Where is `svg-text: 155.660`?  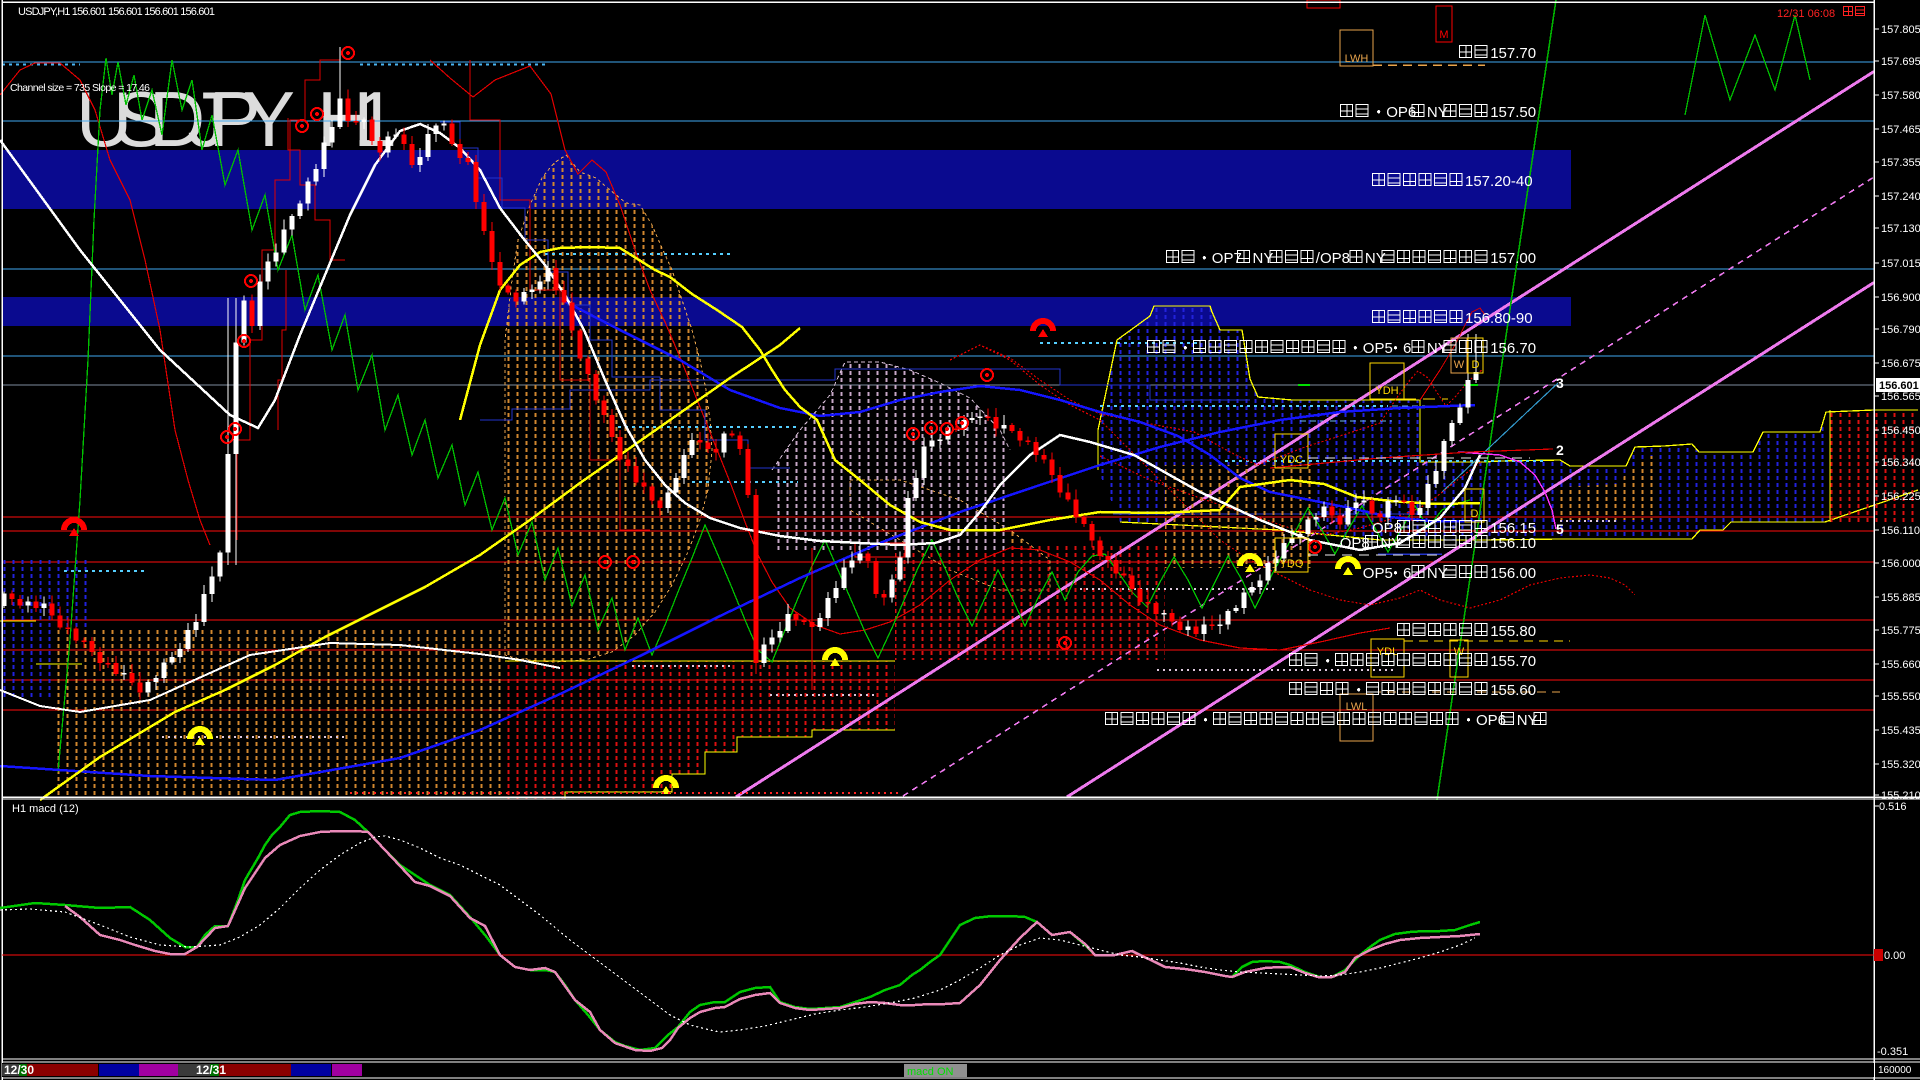
svg-text: 155.660 is located at coordinates (1900, 665).